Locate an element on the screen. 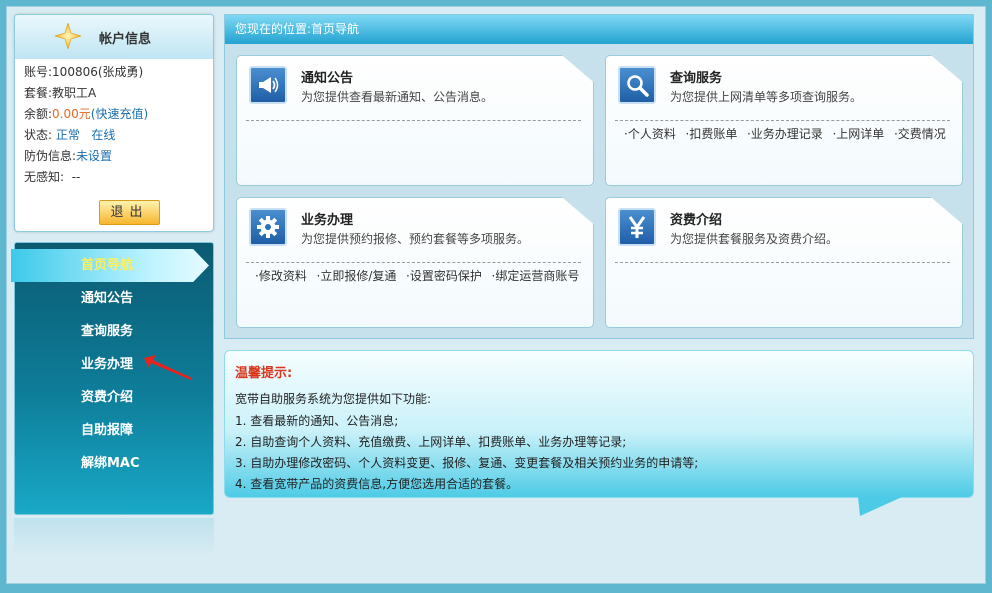 The width and height of the screenshot is (992, 593). list-item: 4. 查看宽带产品的资费信息,方便您选用合适的套餐。 is located at coordinates (377, 484).